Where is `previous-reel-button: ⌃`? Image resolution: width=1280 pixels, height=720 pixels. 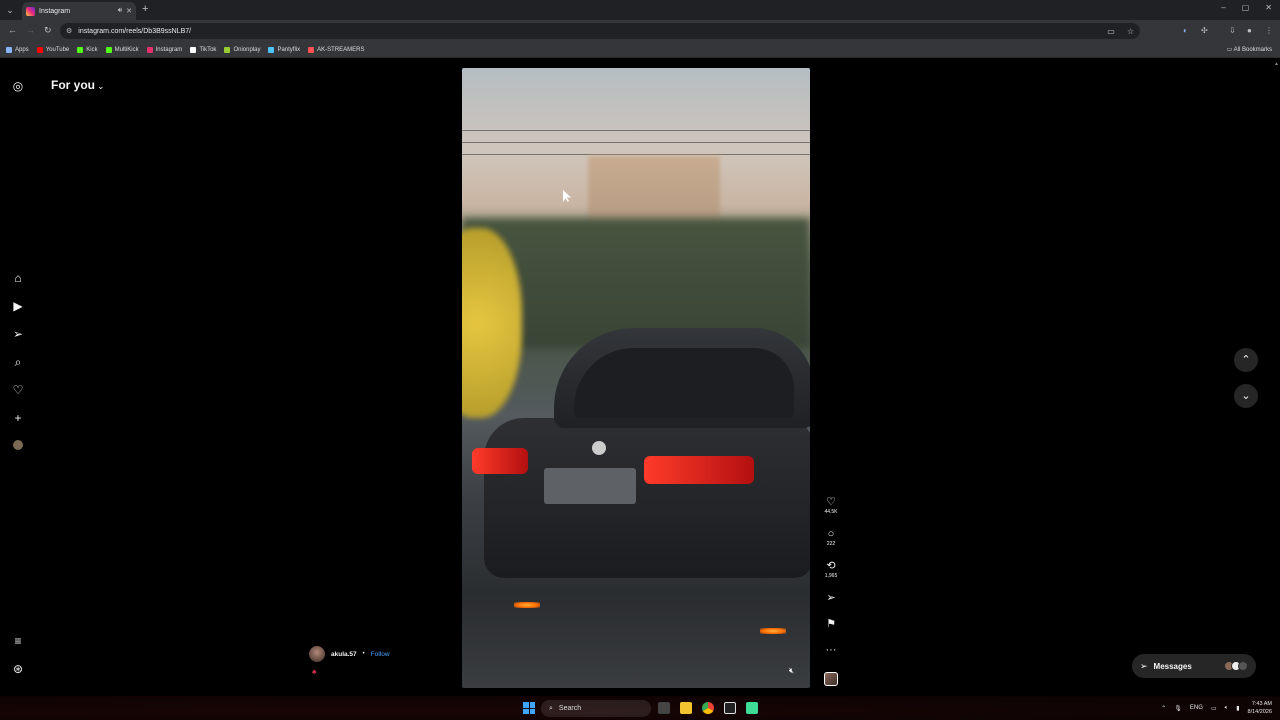
previous-reel-button: ⌃ is located at coordinates (1246, 360).